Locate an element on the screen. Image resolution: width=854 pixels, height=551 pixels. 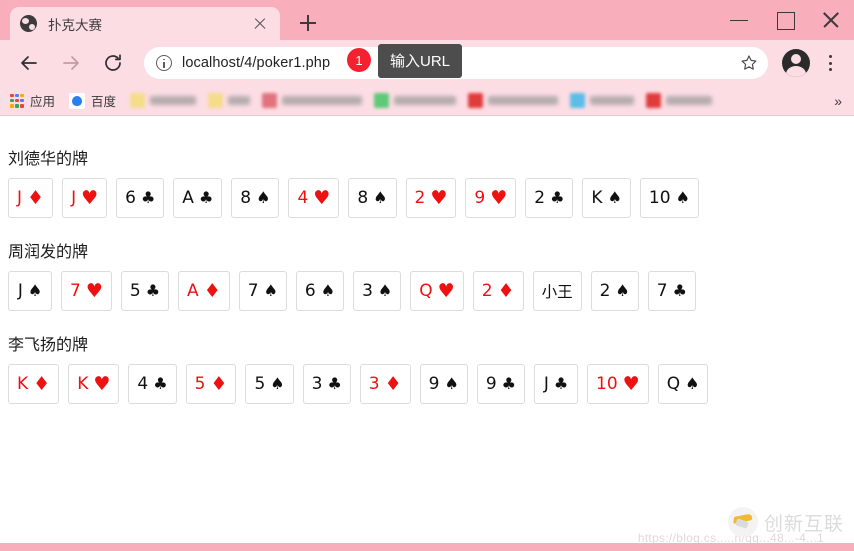
minimize-icon is located at coordinates (739, 20).